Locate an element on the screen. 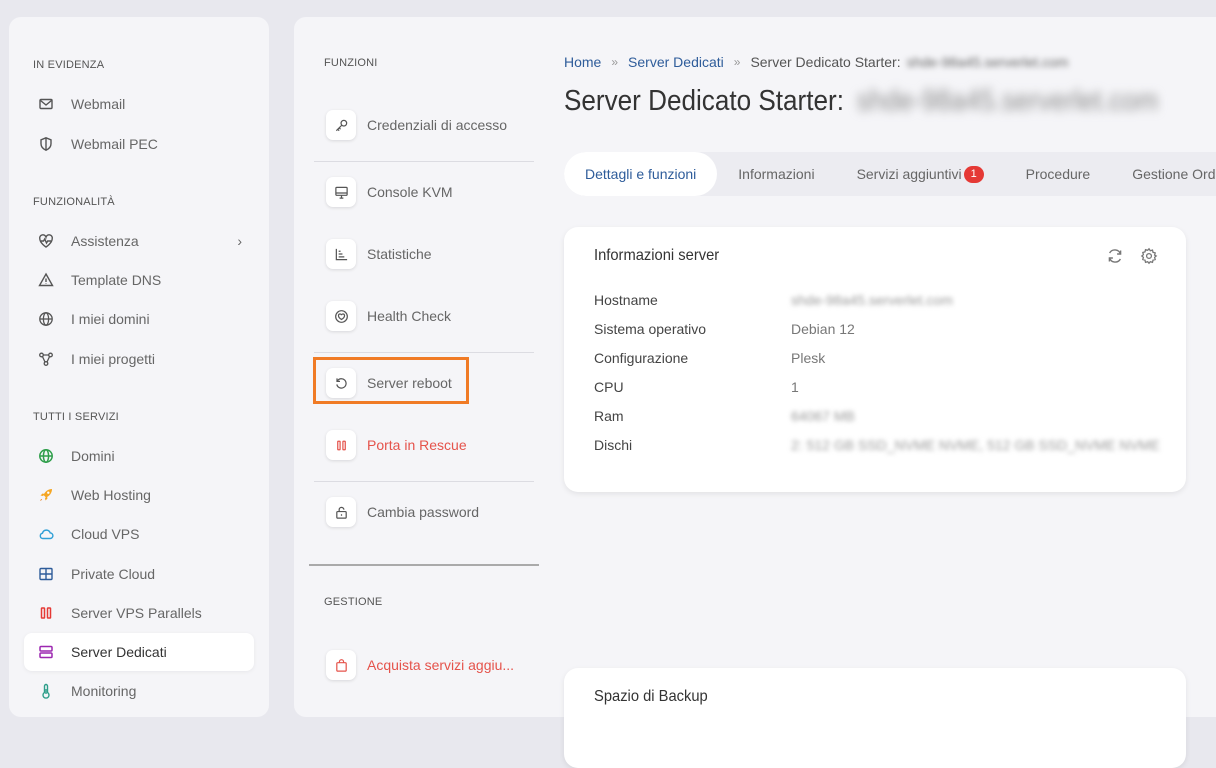 This screenshot has width=1216, height=768. info-key: Configurazione is located at coordinates (641, 358).